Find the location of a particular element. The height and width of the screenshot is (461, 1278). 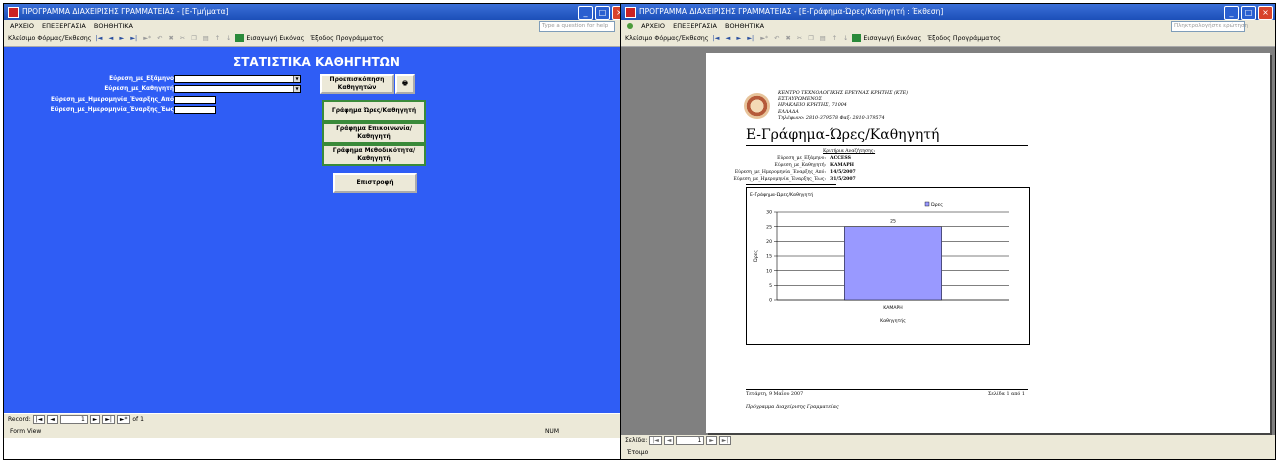

y-tick-label: 25 is located at coordinates (769, 227).